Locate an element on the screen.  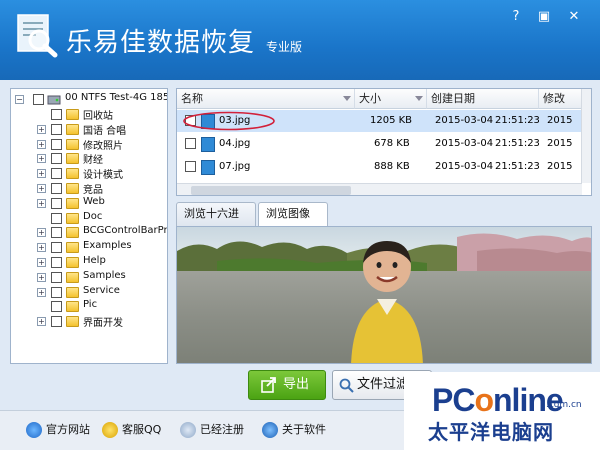
footer-link-label: 客服QQ is located at coordinates (142, 429).